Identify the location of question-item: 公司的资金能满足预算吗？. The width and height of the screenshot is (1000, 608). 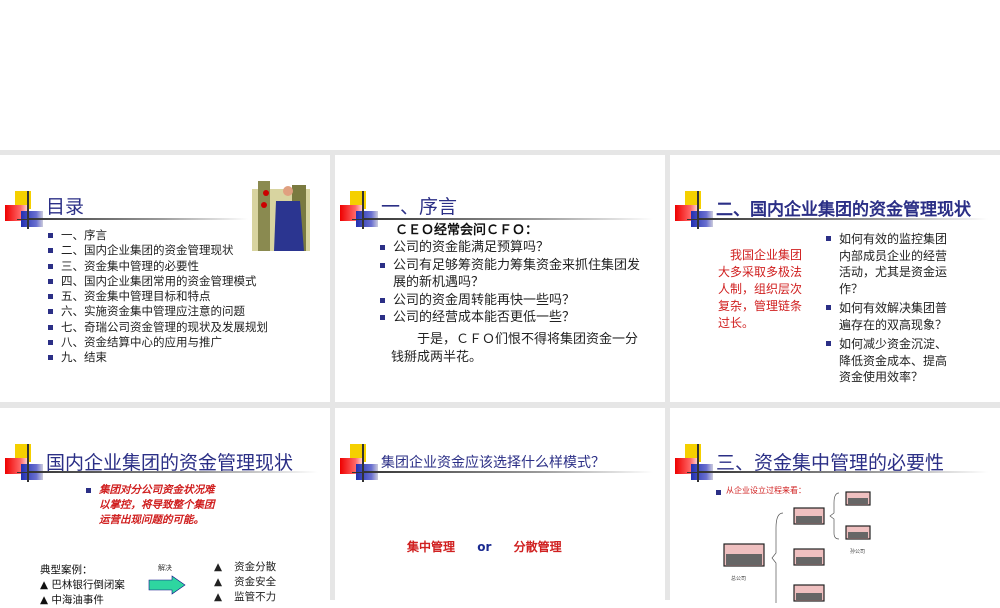
(512, 248).